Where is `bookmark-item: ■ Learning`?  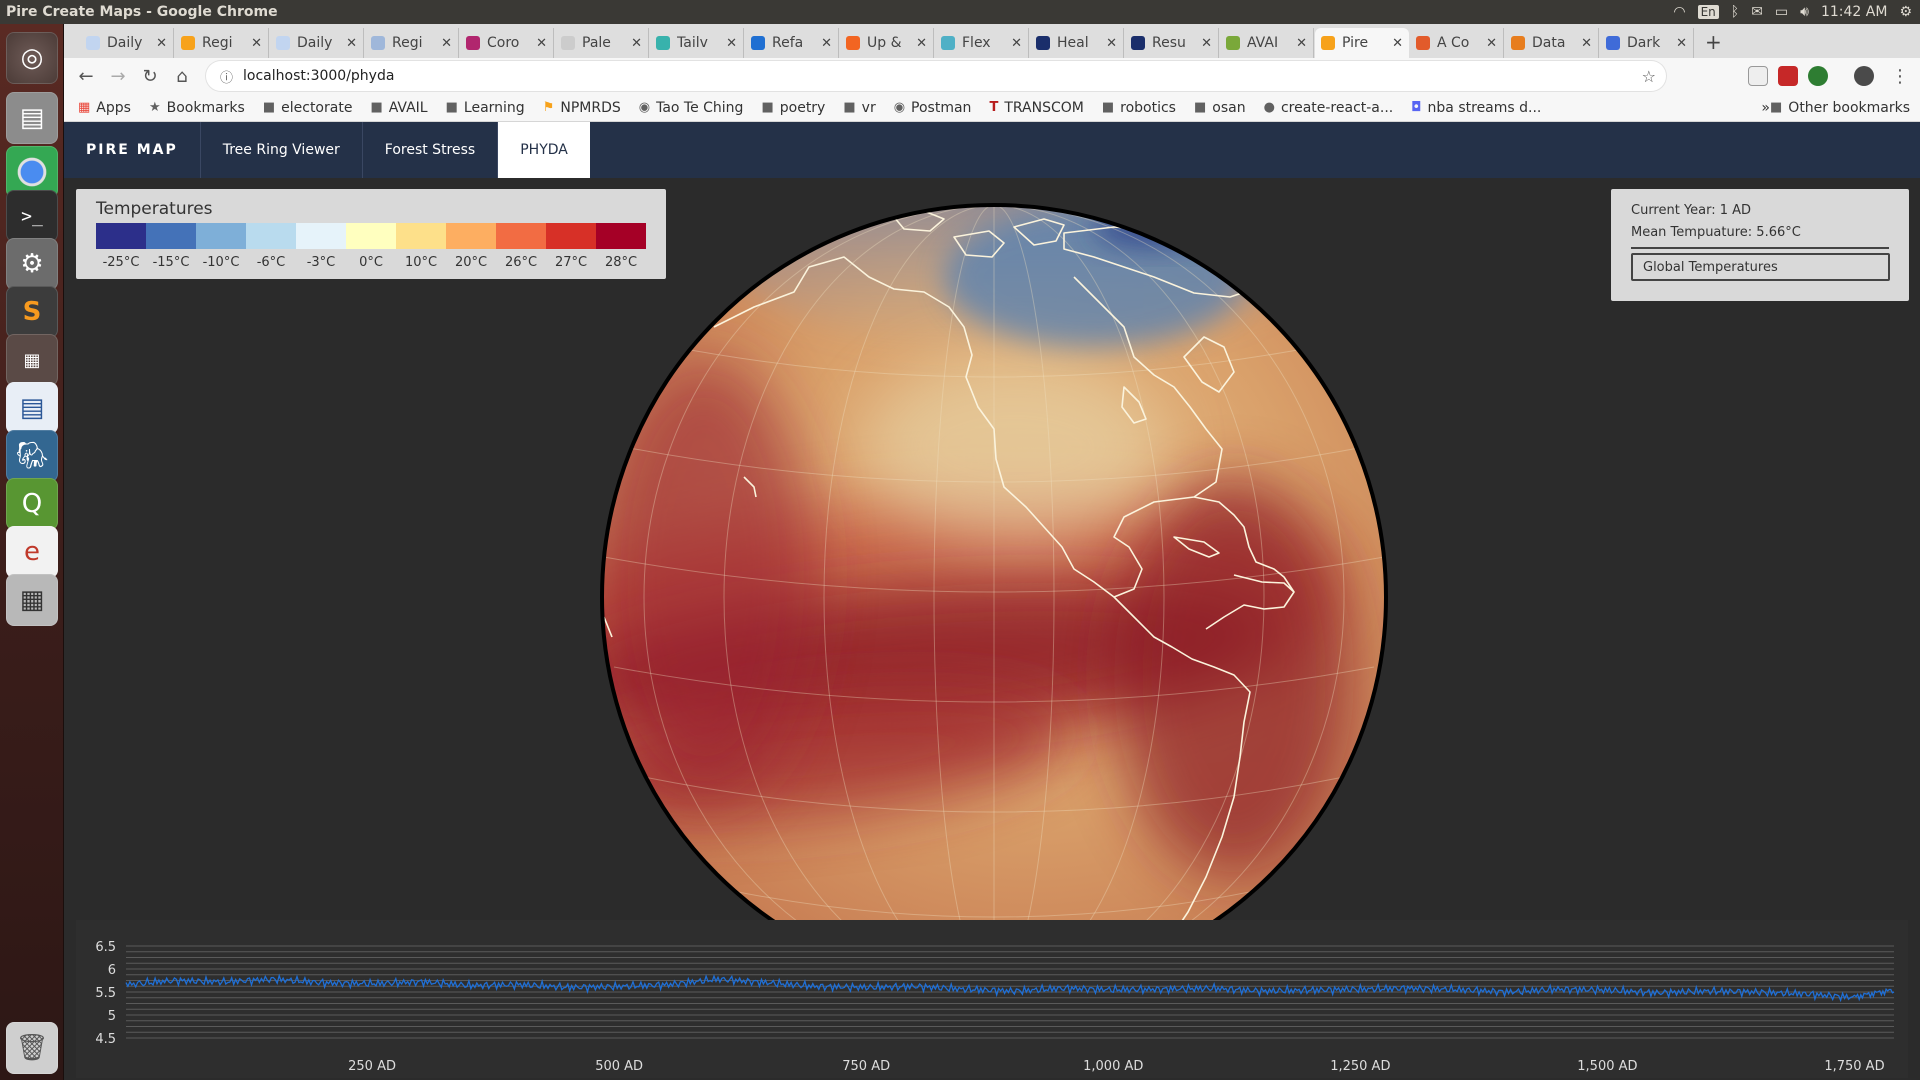
bookmark-item: ■ Learning is located at coordinates (485, 108).